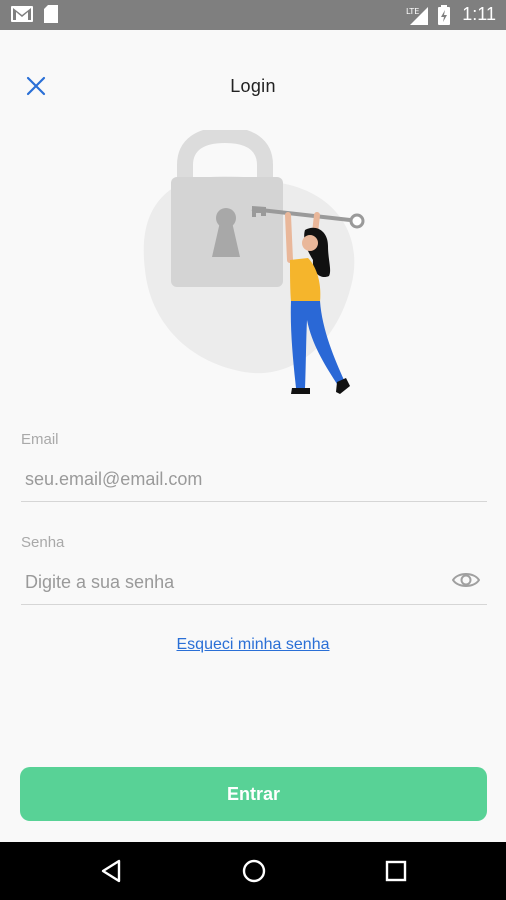 This screenshot has height=900, width=506. I want to click on email-input, so click(254, 480).